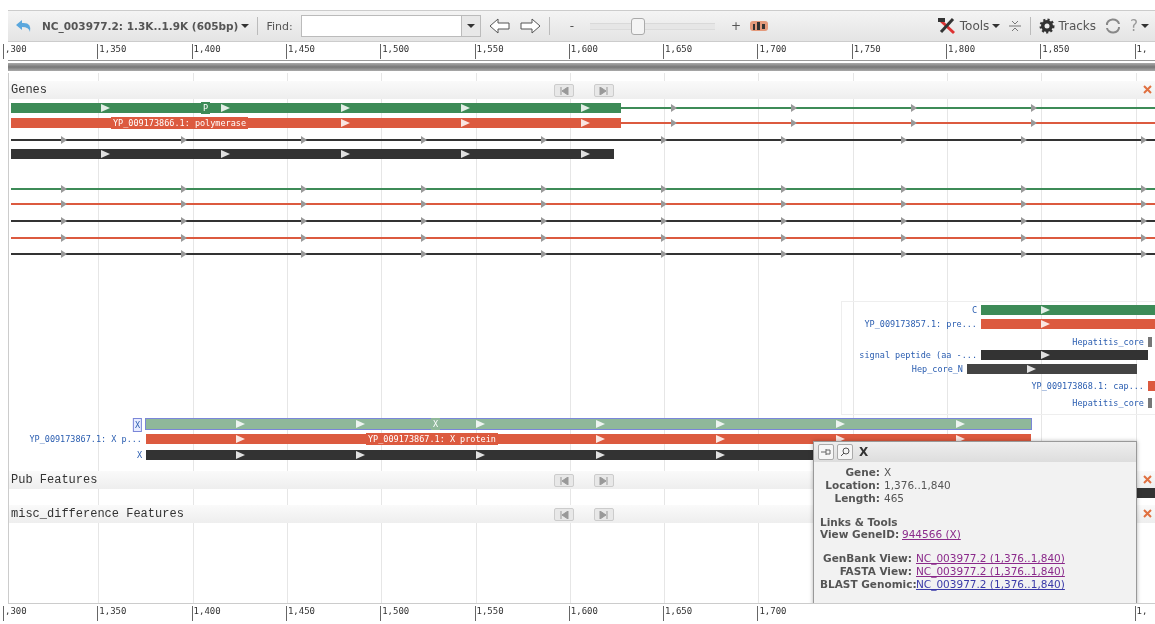 This screenshot has width=1155, height=624. What do you see at coordinates (867, 558) in the screenshot?
I see `field-label: GenBank View:` at bounding box center [867, 558].